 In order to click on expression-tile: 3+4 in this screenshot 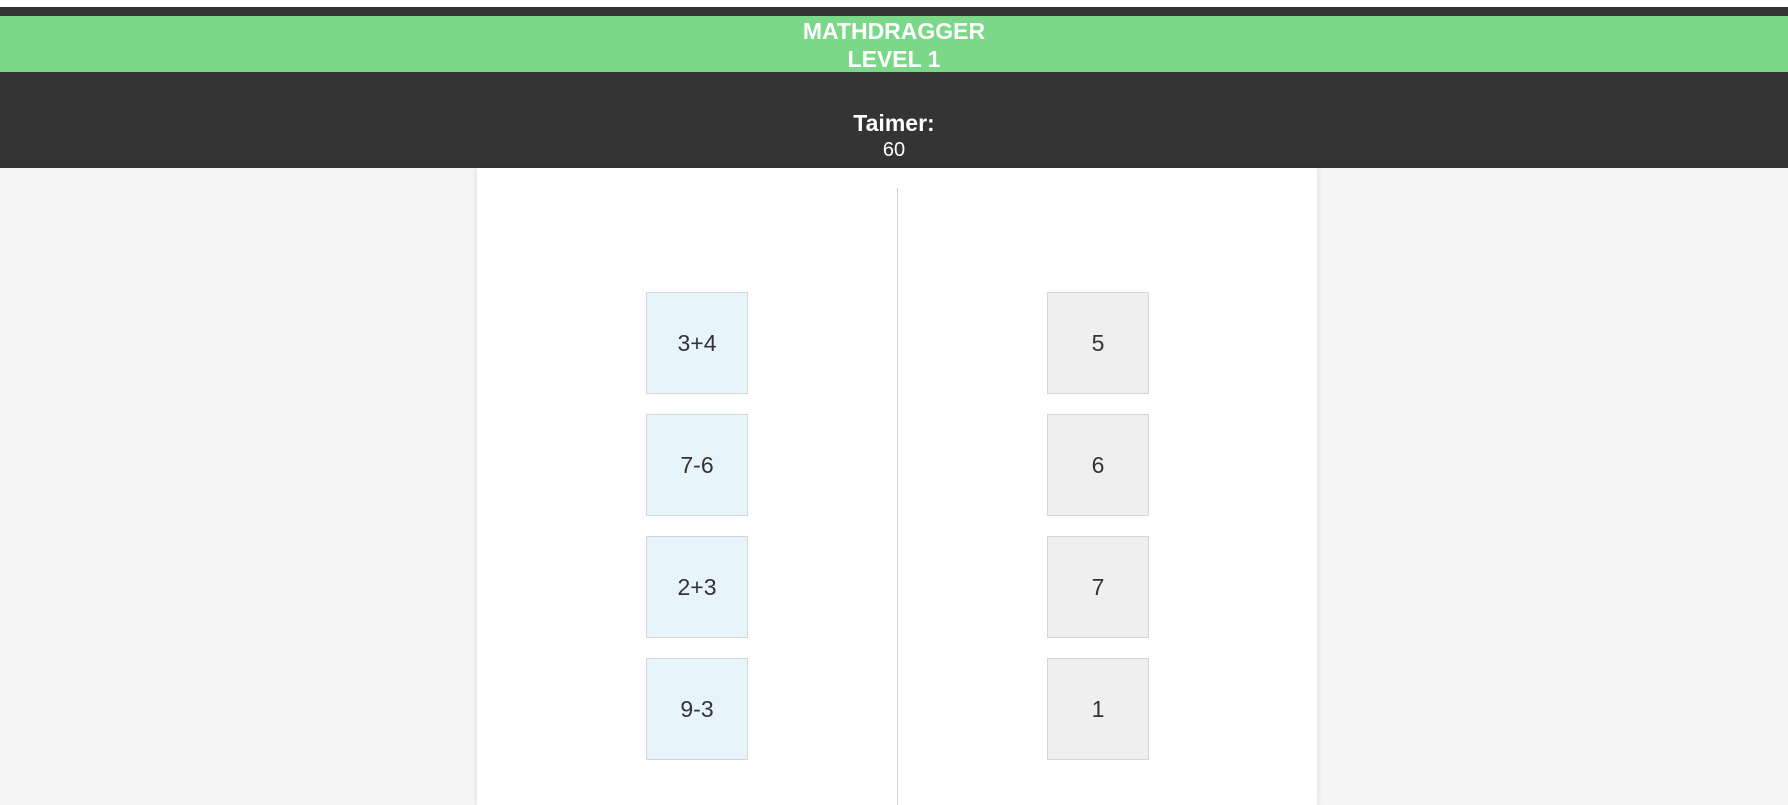, I will do `click(697, 343)`.